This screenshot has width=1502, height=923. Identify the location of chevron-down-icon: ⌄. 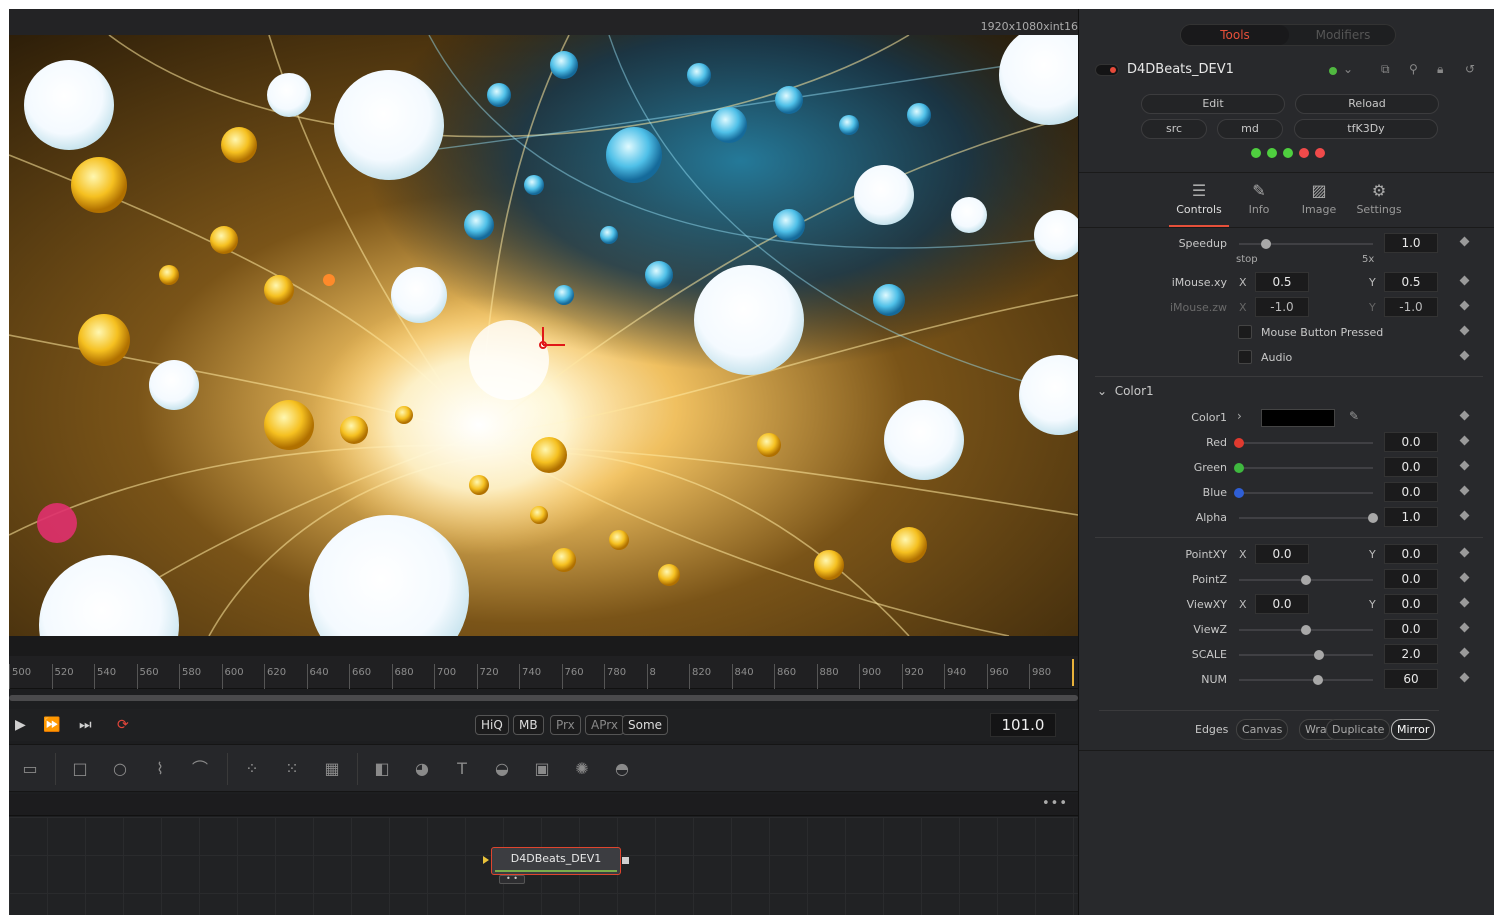
(1348, 69).